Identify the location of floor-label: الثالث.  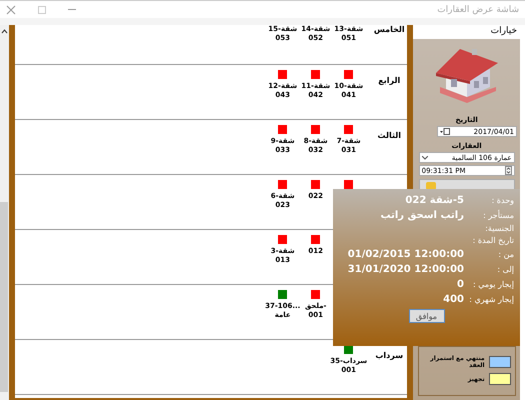
(389, 135).